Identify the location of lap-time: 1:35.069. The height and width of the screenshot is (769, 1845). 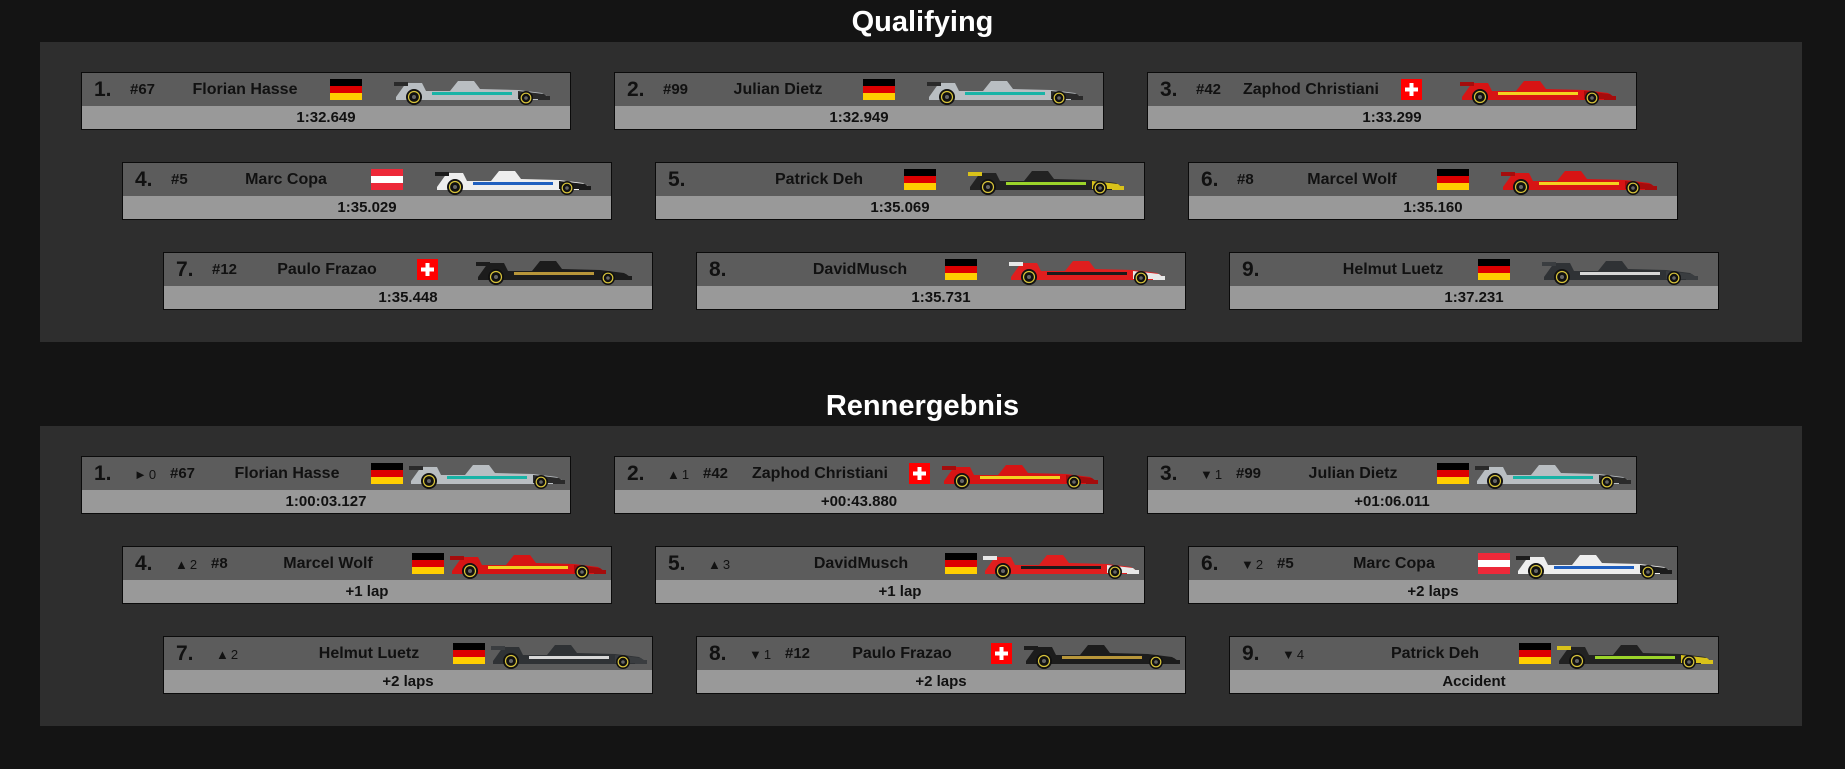
(900, 207).